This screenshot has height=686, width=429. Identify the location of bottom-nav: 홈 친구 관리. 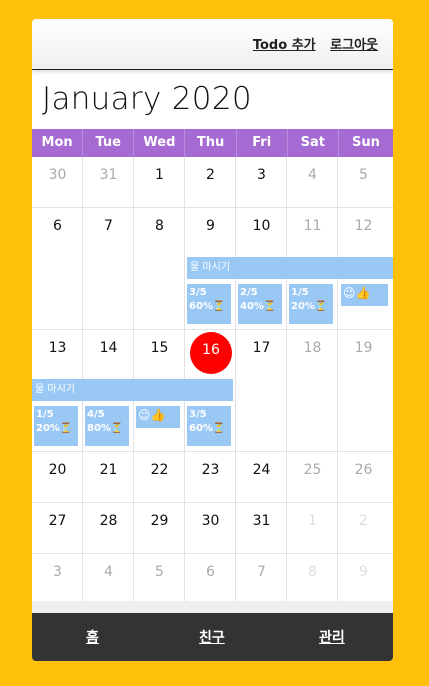
(212, 637).